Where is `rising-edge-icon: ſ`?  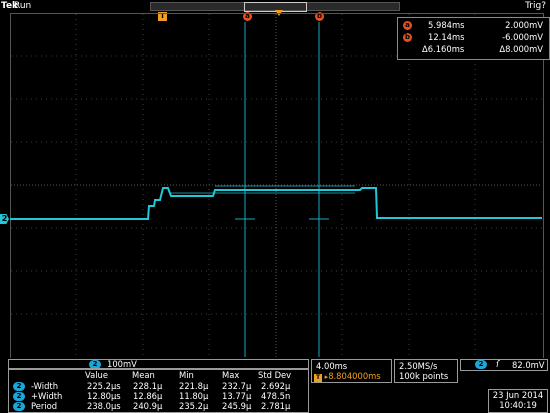 rising-edge-icon: ſ is located at coordinates (497, 364).